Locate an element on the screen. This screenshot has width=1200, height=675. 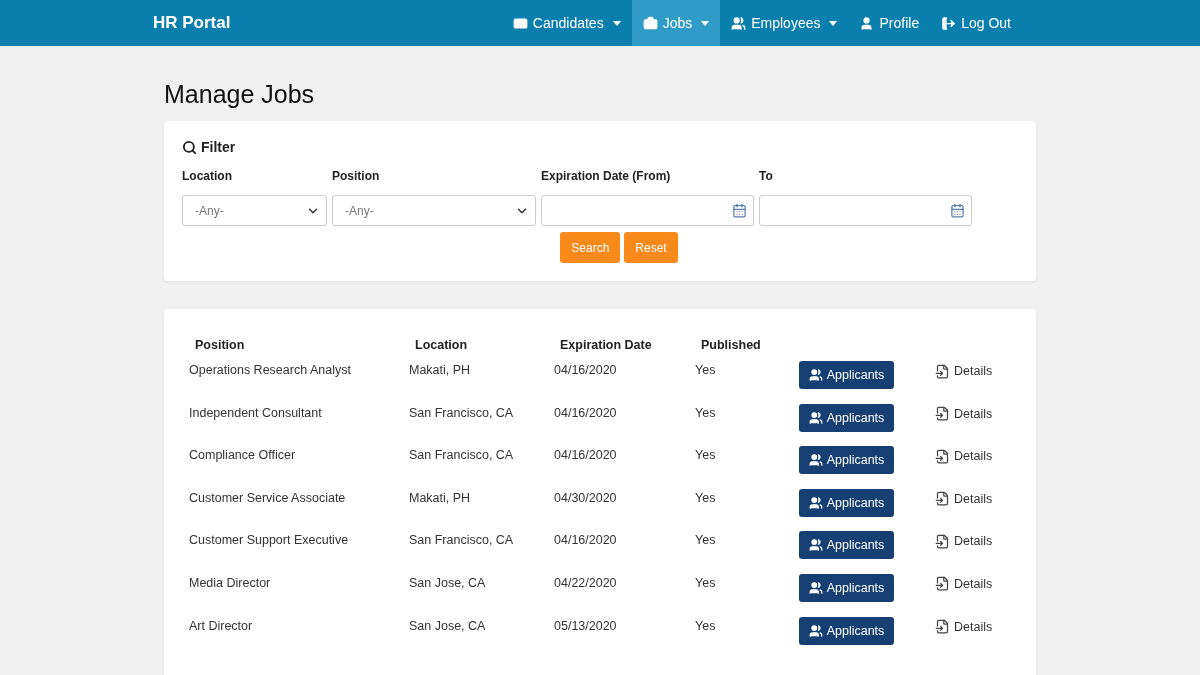
field-label: Location is located at coordinates (207, 177).